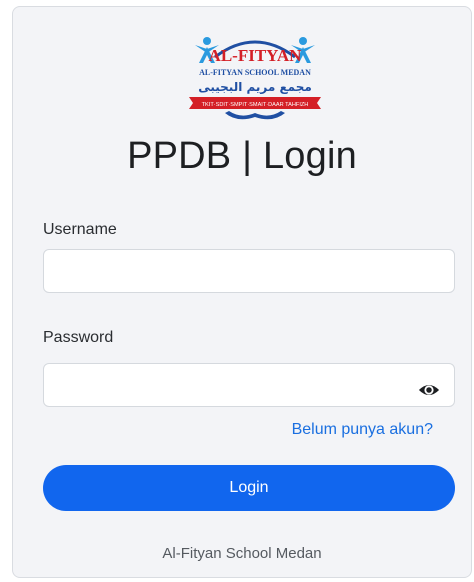  Describe the element at coordinates (256, 55) in the screenshot. I see `logo-name: AL-FITYAN` at that location.